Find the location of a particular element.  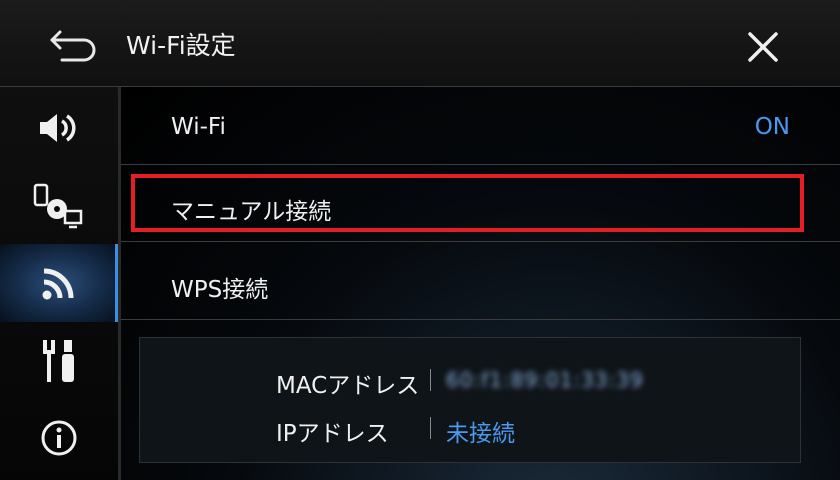

wifi-icon is located at coordinates (58, 284).